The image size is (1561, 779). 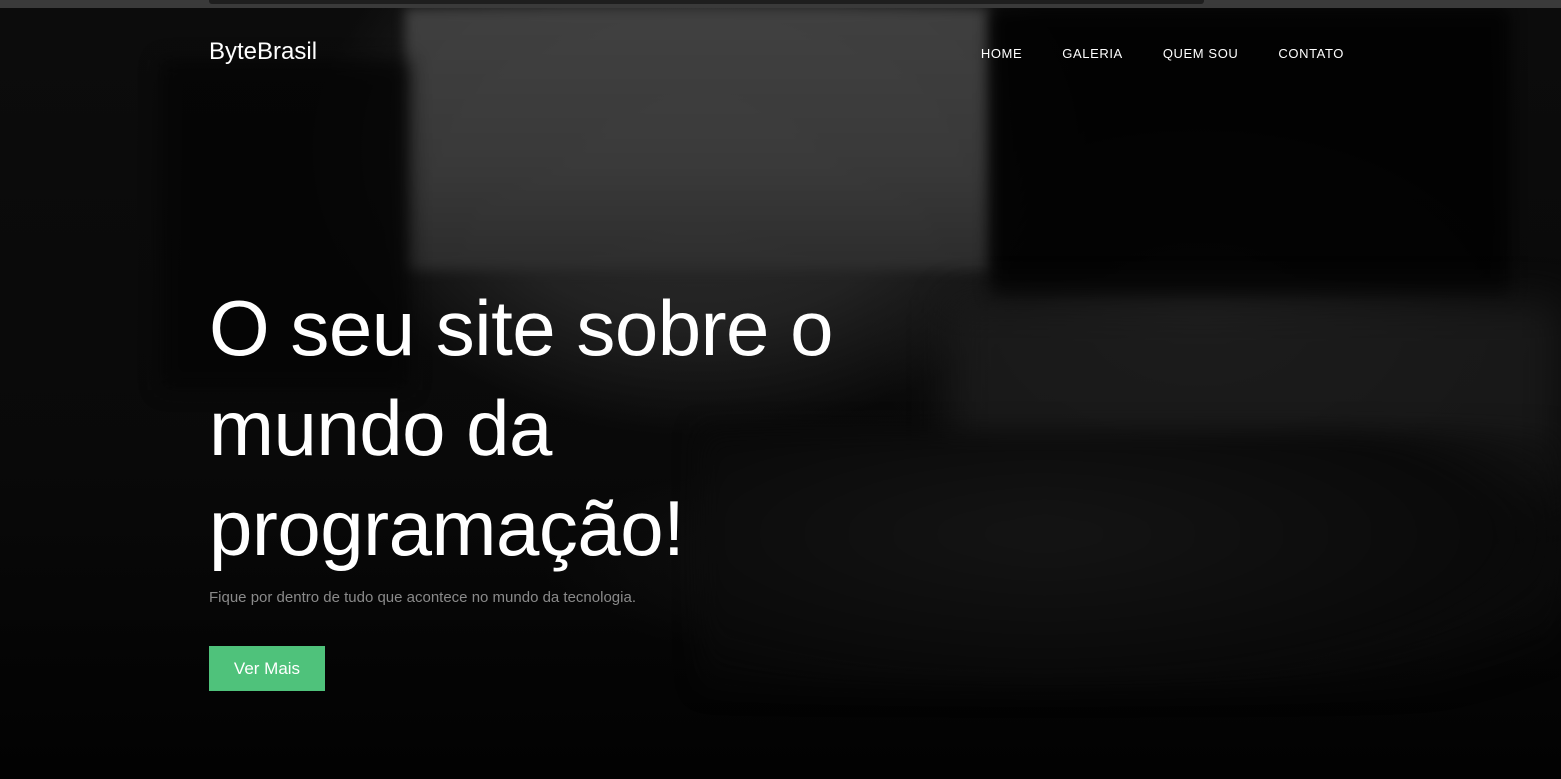 I want to click on nav-item-home: HOME, so click(x=1001, y=53).